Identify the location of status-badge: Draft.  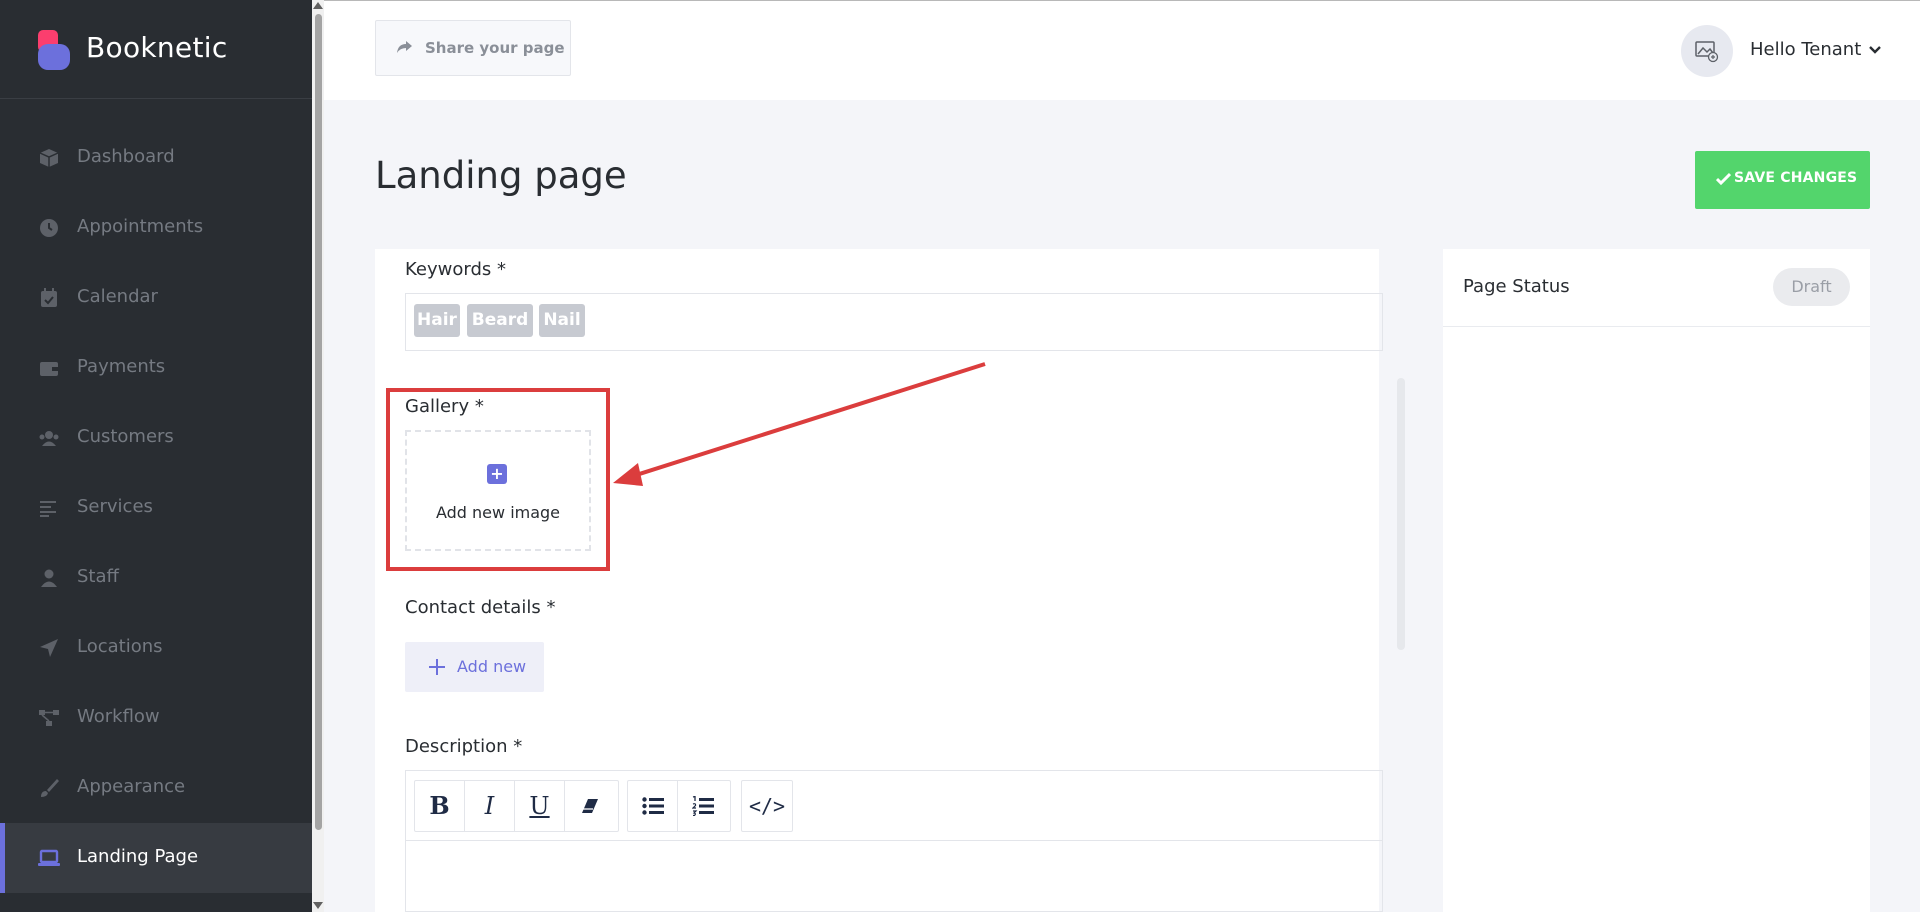
(1811, 287).